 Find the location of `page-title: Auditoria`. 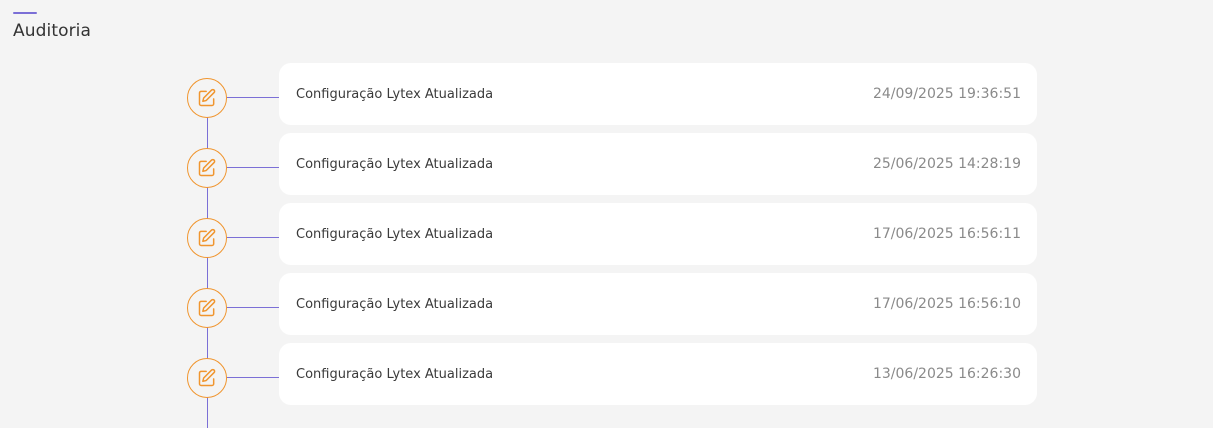

page-title: Auditoria is located at coordinates (52, 31).